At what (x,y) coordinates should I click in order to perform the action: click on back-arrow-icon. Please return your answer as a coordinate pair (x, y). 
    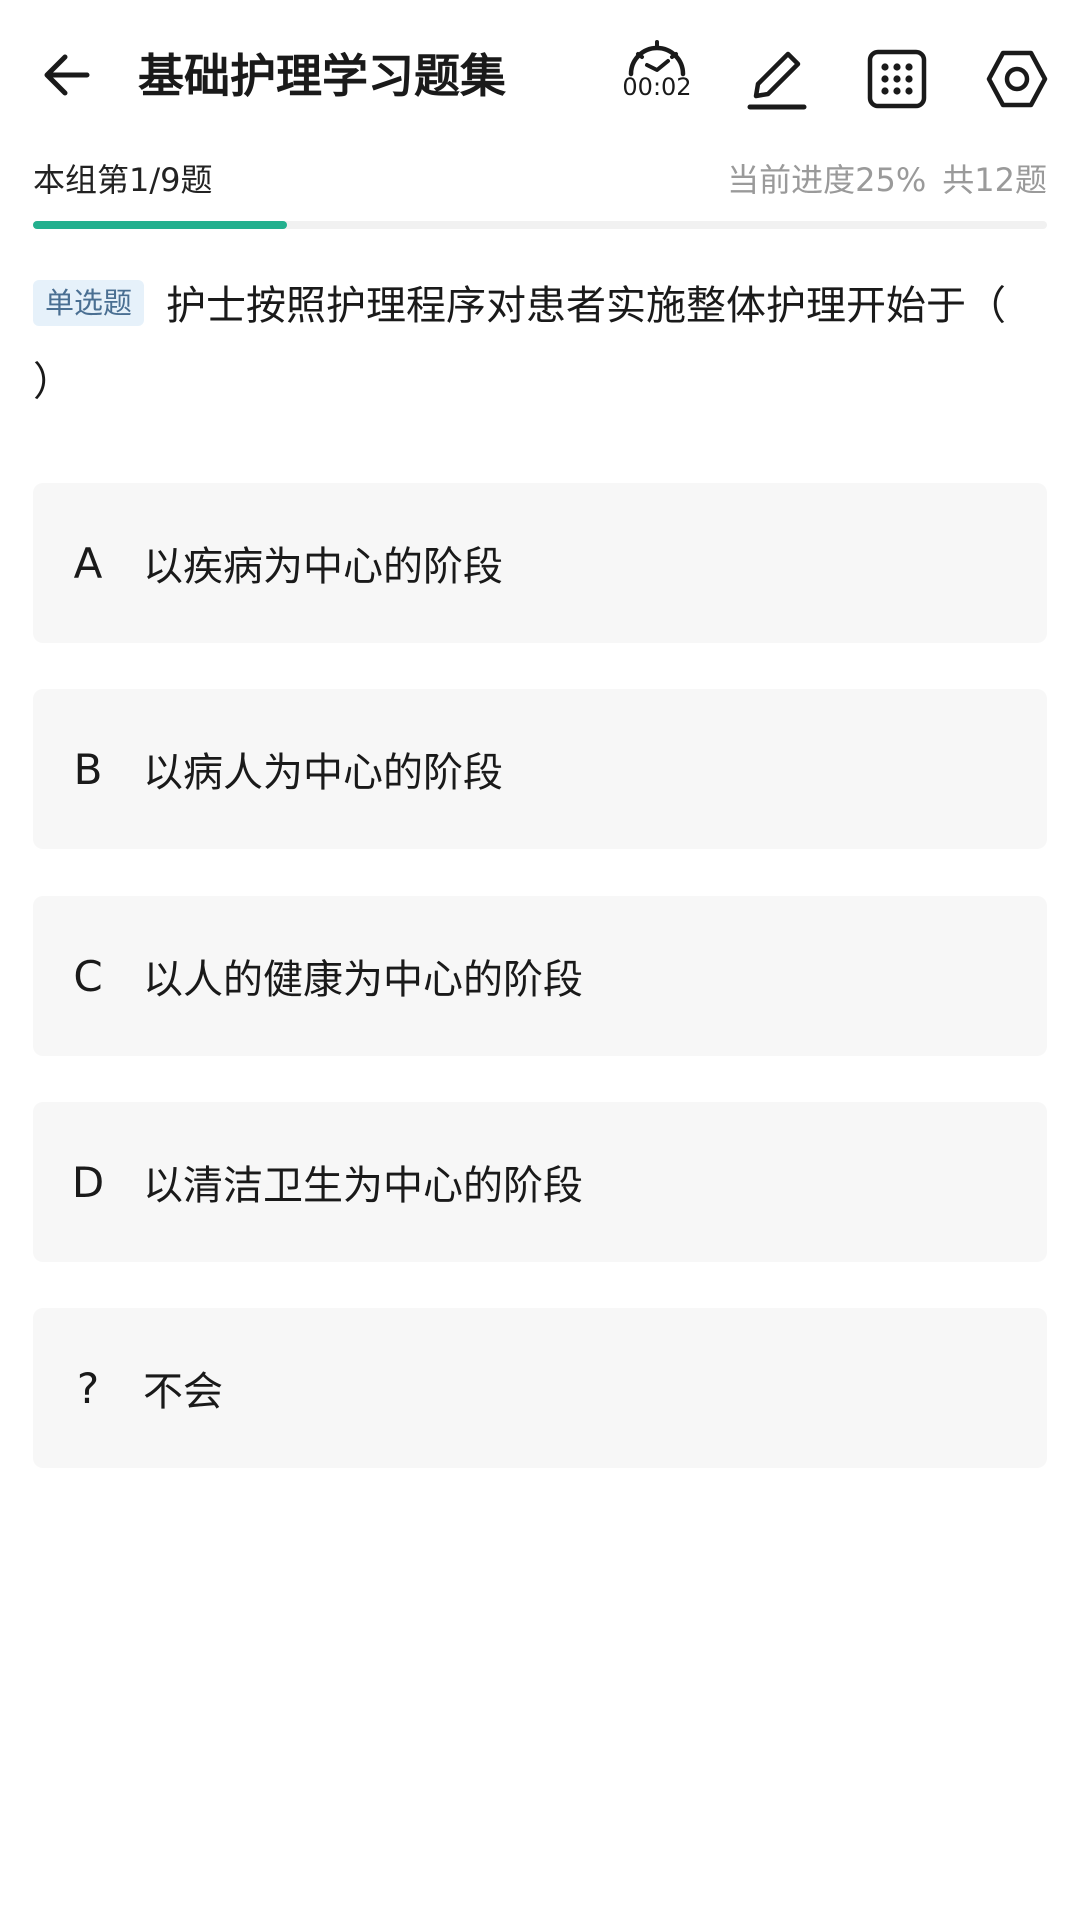
    Looking at the image, I should click on (67, 75).